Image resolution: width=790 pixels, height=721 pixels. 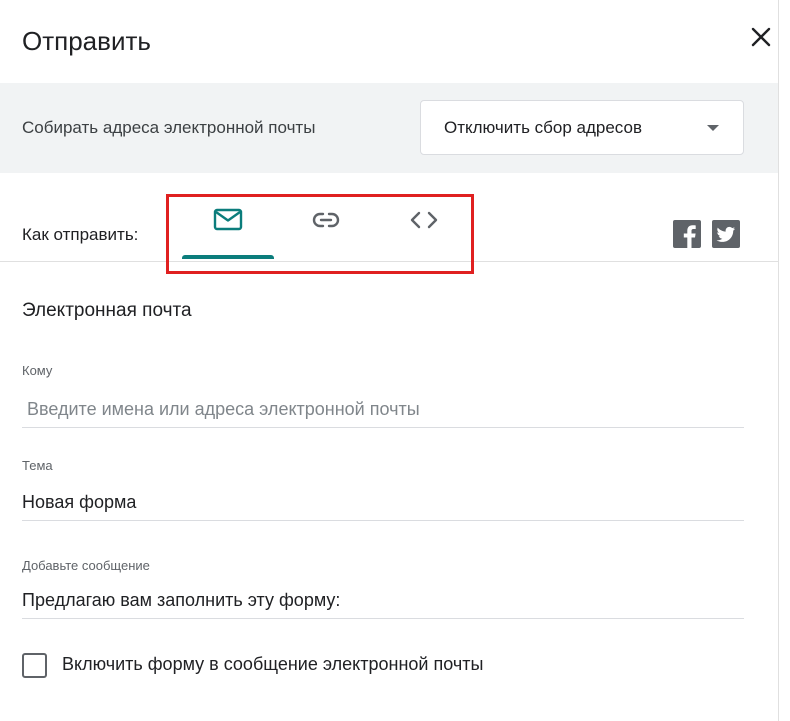 I want to click on twitter-button, so click(x=726, y=234).